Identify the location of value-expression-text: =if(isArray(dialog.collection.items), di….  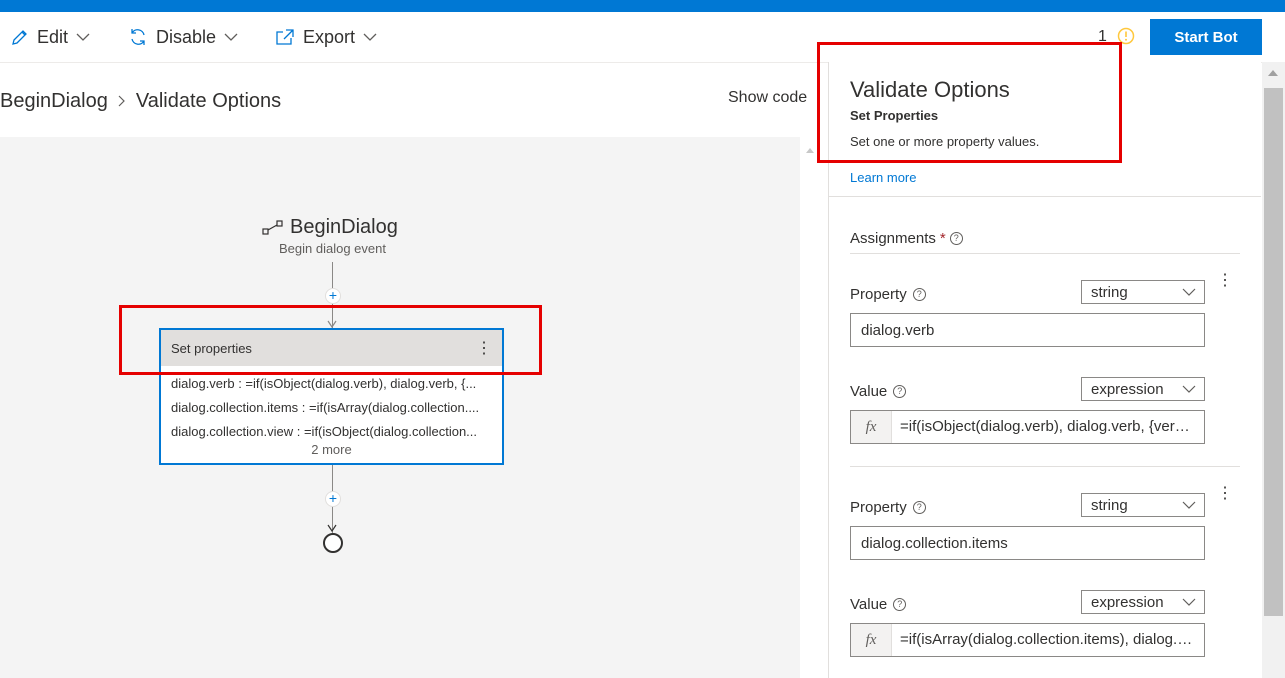
(1052, 639).